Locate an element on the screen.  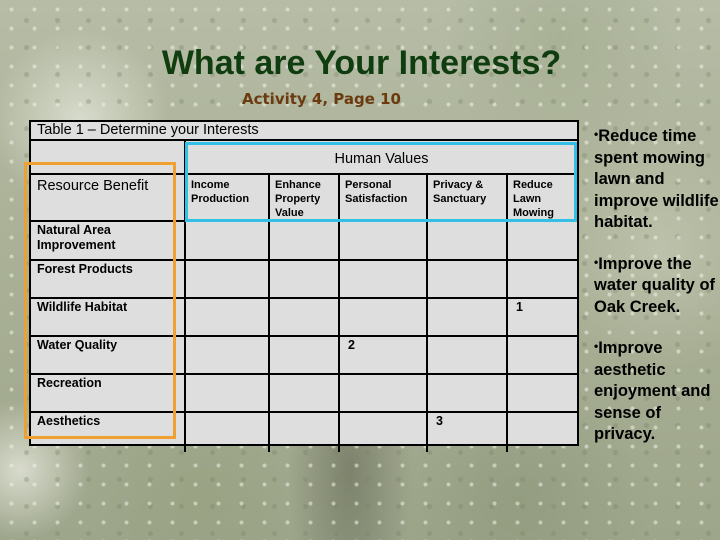
slide-title: What are Your Interests? is located at coordinates (361, 63).